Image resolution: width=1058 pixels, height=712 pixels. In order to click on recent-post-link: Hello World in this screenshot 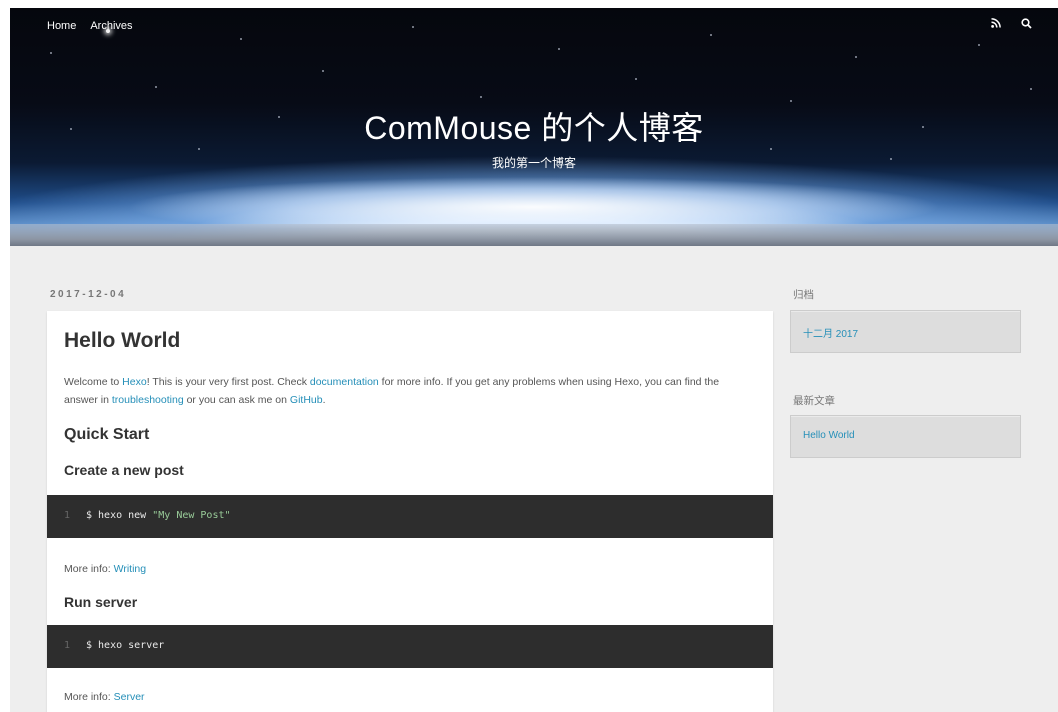, I will do `click(829, 435)`.